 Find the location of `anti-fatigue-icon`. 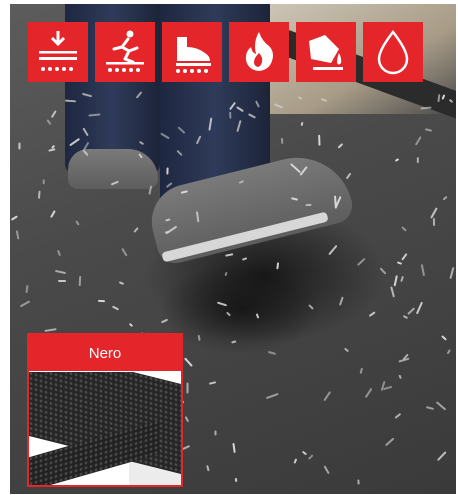

anti-fatigue-icon is located at coordinates (58, 52).